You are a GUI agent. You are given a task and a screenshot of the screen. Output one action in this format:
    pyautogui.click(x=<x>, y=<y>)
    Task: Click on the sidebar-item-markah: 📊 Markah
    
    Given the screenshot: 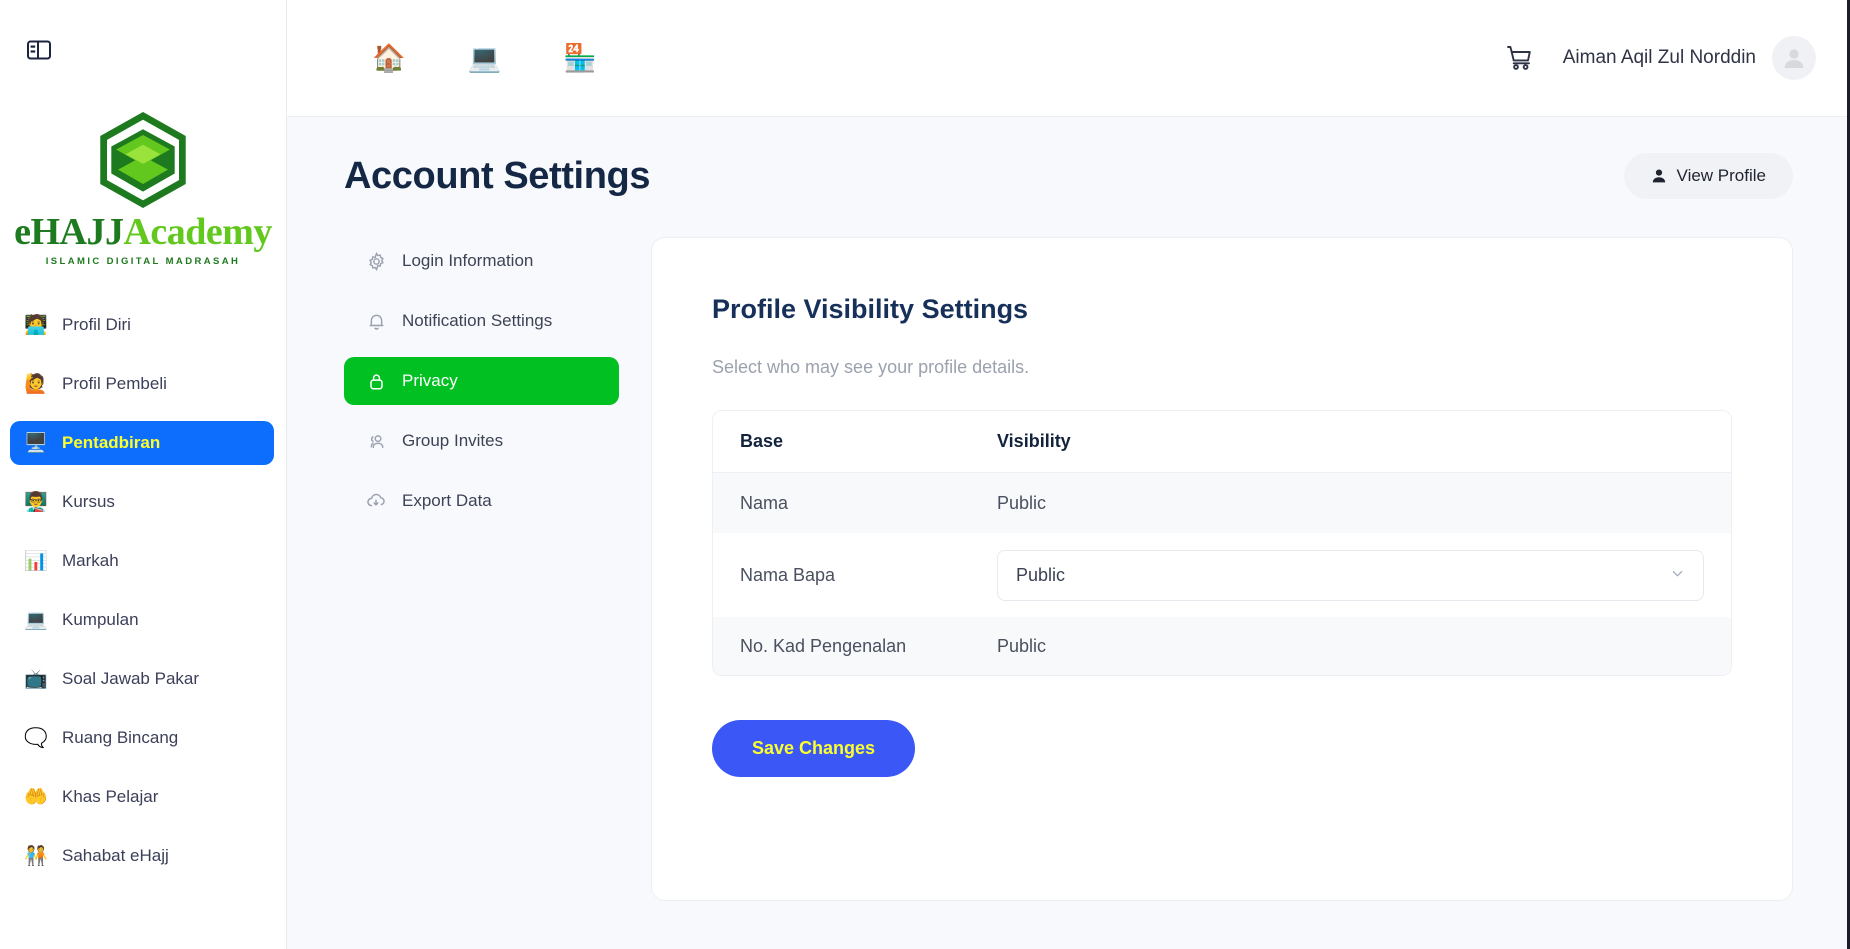 What is the action you would take?
    pyautogui.click(x=142, y=561)
    